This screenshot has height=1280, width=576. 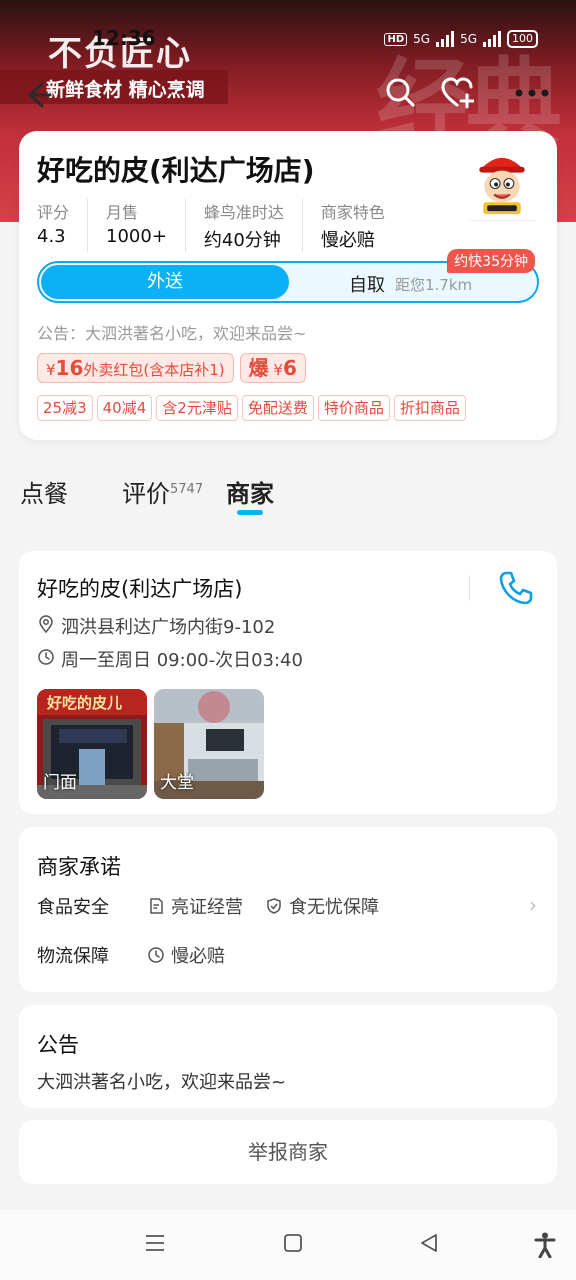 I want to click on stat-label: 评分, so click(x=53, y=212).